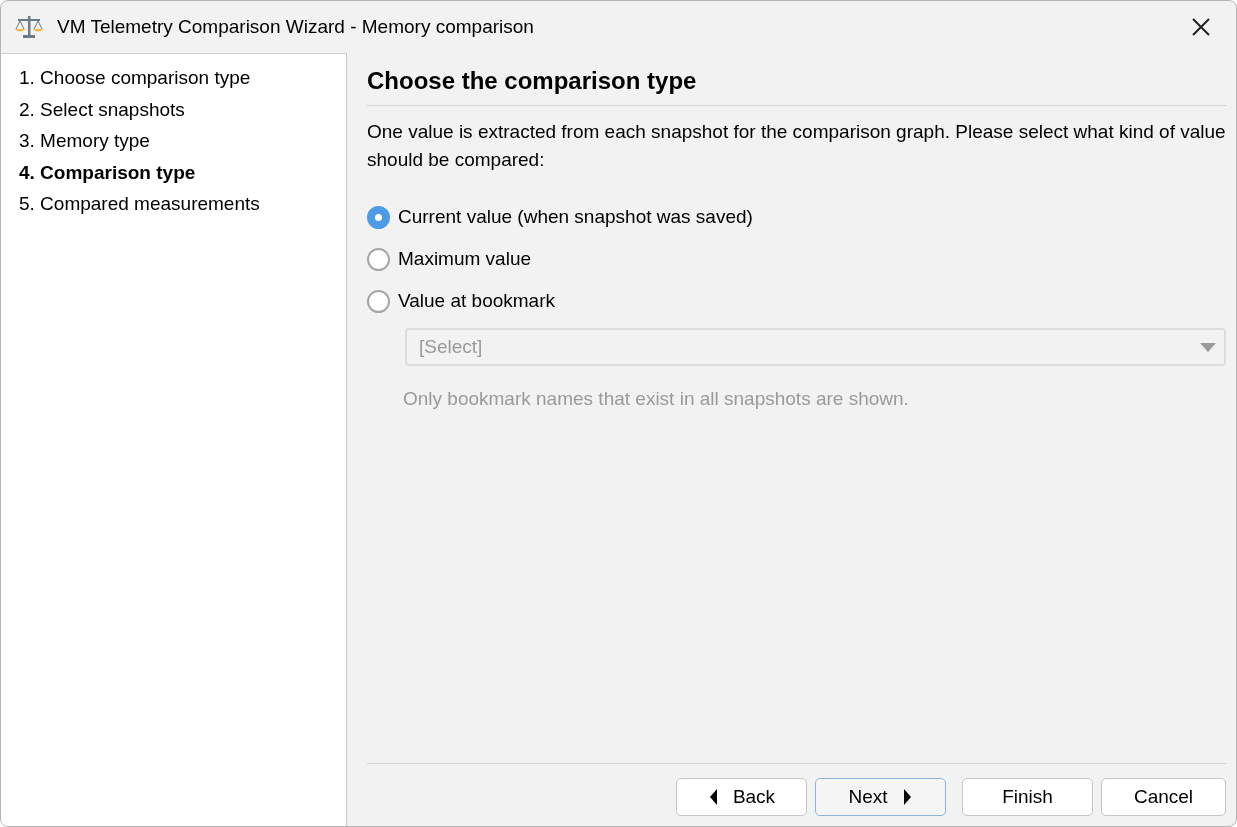 The image size is (1237, 827). Describe the element at coordinates (1208, 347) in the screenshot. I see `dropdown-caret-icon` at that location.